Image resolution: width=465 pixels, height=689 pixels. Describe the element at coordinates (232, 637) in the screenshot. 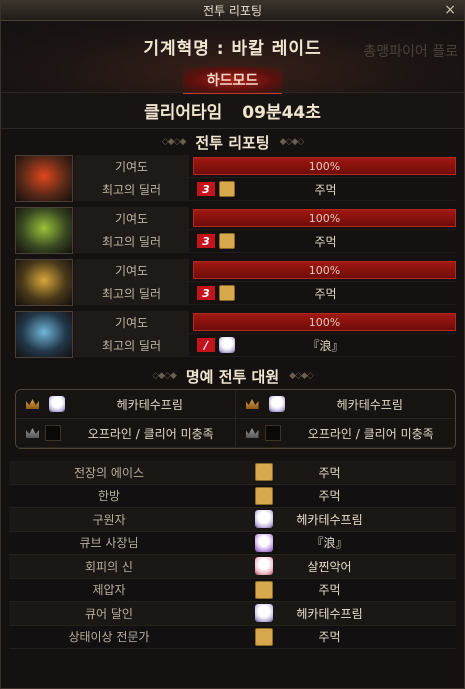

I see `award-row: 상태이상 전문가 주먹` at that location.